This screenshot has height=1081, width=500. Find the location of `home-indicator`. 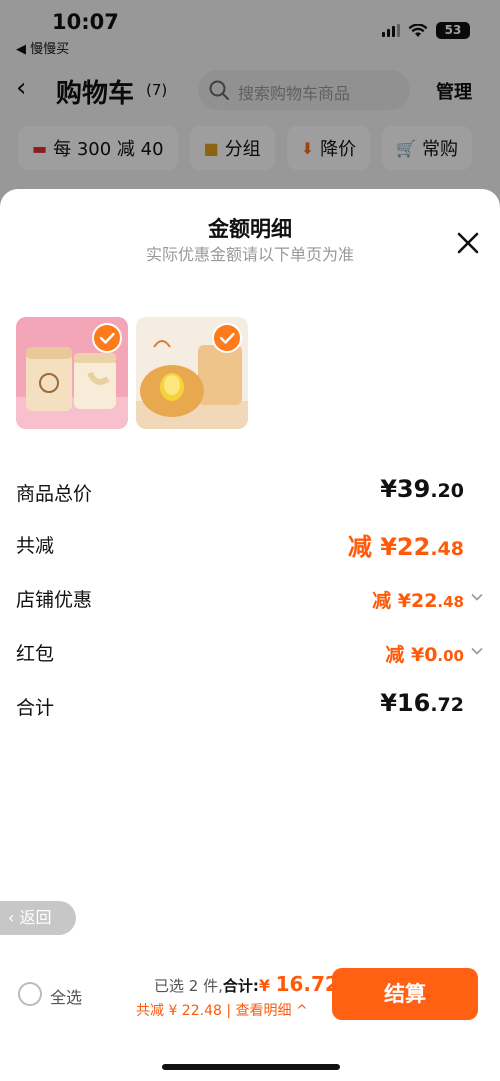

home-indicator is located at coordinates (251, 1067).